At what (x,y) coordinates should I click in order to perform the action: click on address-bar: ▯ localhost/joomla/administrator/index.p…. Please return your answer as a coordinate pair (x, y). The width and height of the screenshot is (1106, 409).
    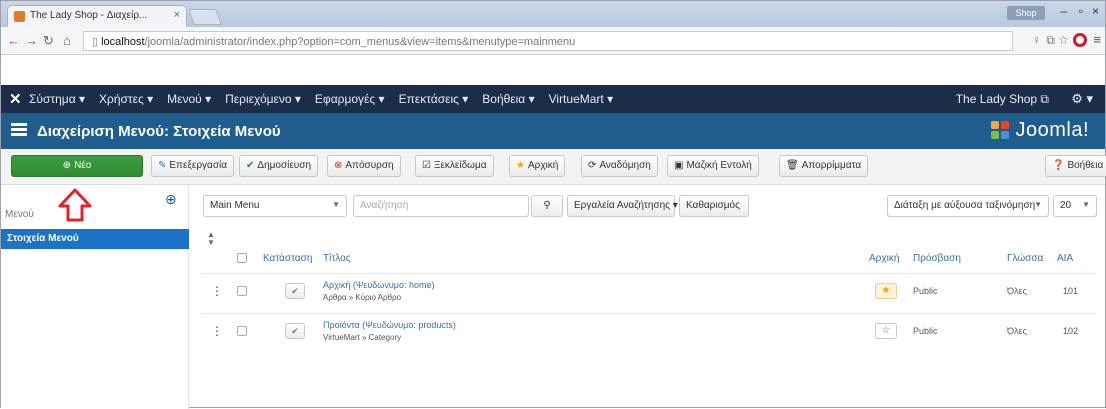
    Looking at the image, I should click on (548, 41).